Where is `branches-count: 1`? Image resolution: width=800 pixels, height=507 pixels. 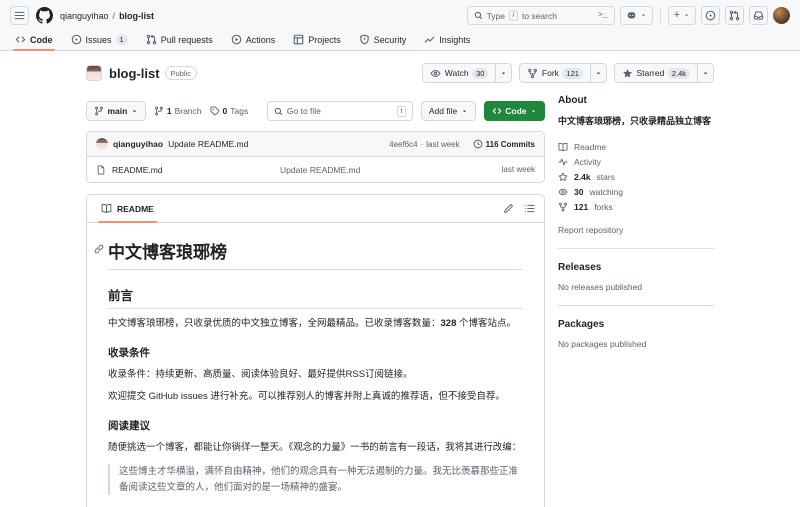
branches-count: 1 is located at coordinates (169, 111).